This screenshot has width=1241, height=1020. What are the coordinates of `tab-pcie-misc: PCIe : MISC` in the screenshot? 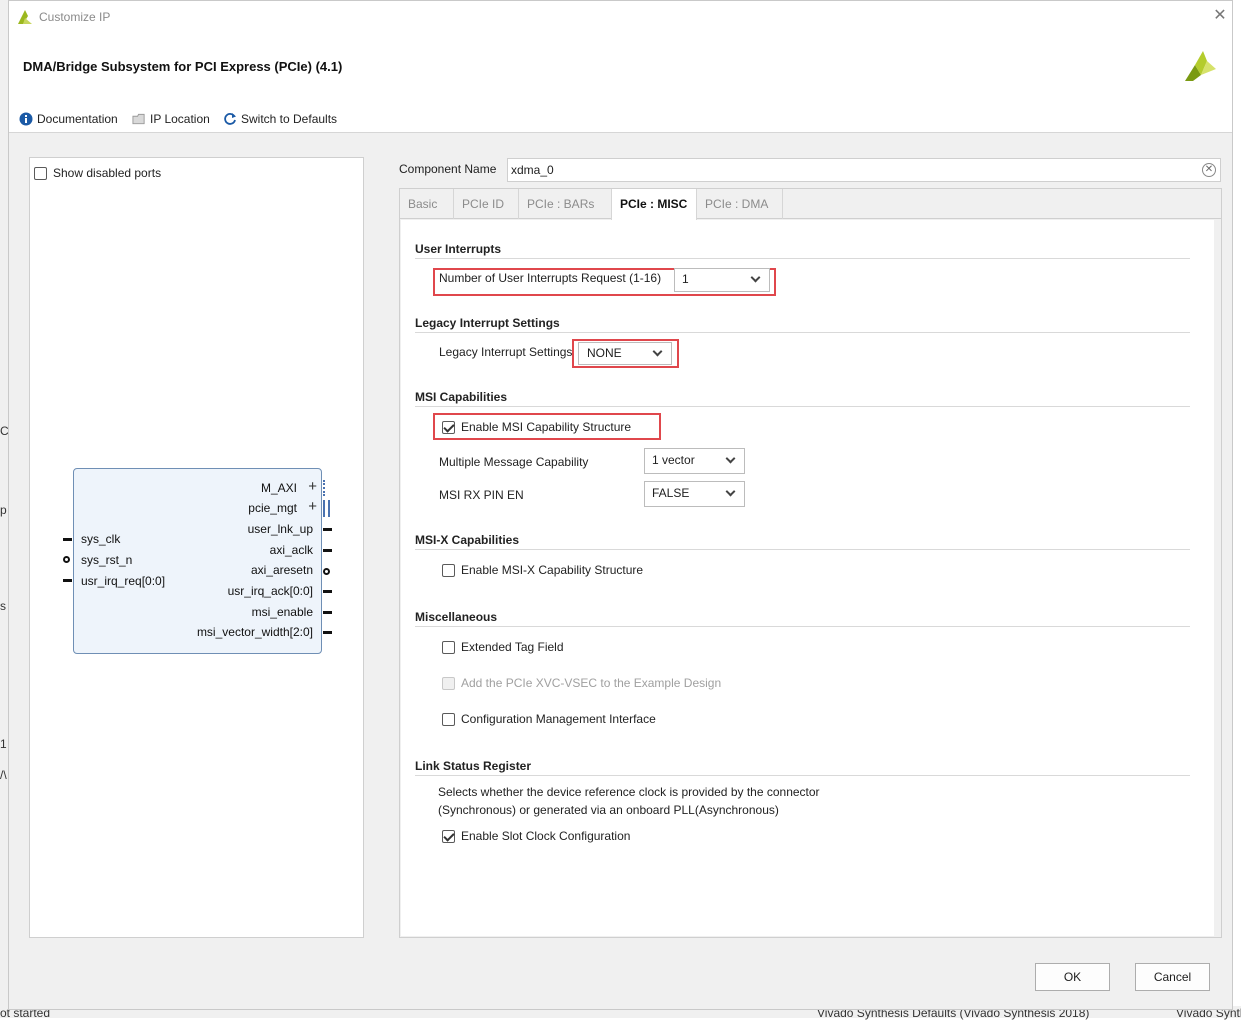 It's located at (654, 204).